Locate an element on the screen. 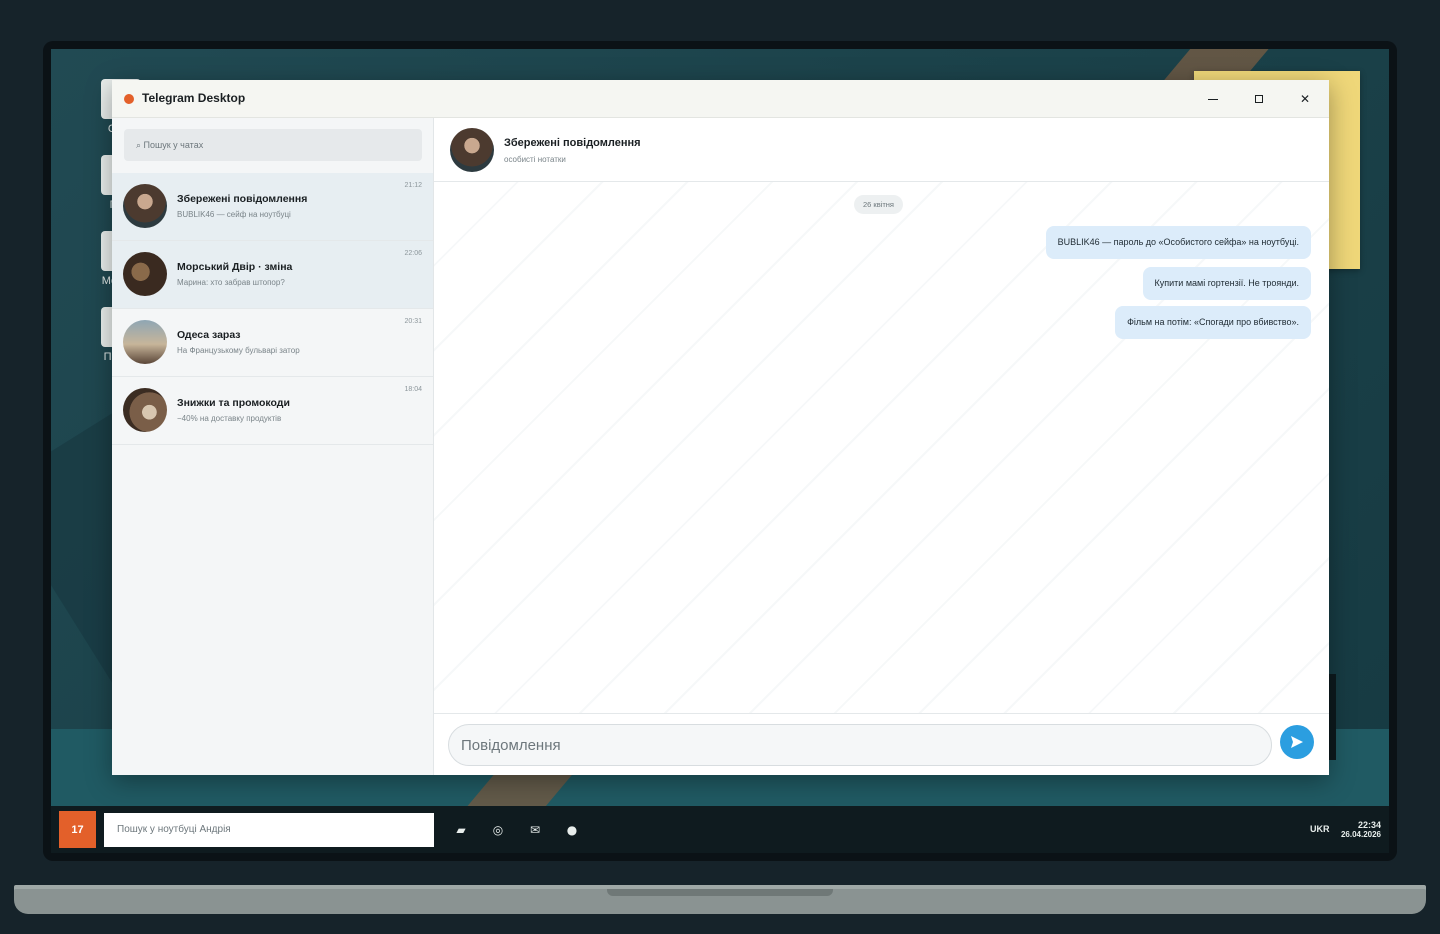 The image size is (1440, 934). language-indicator: UKR is located at coordinates (1320, 829).